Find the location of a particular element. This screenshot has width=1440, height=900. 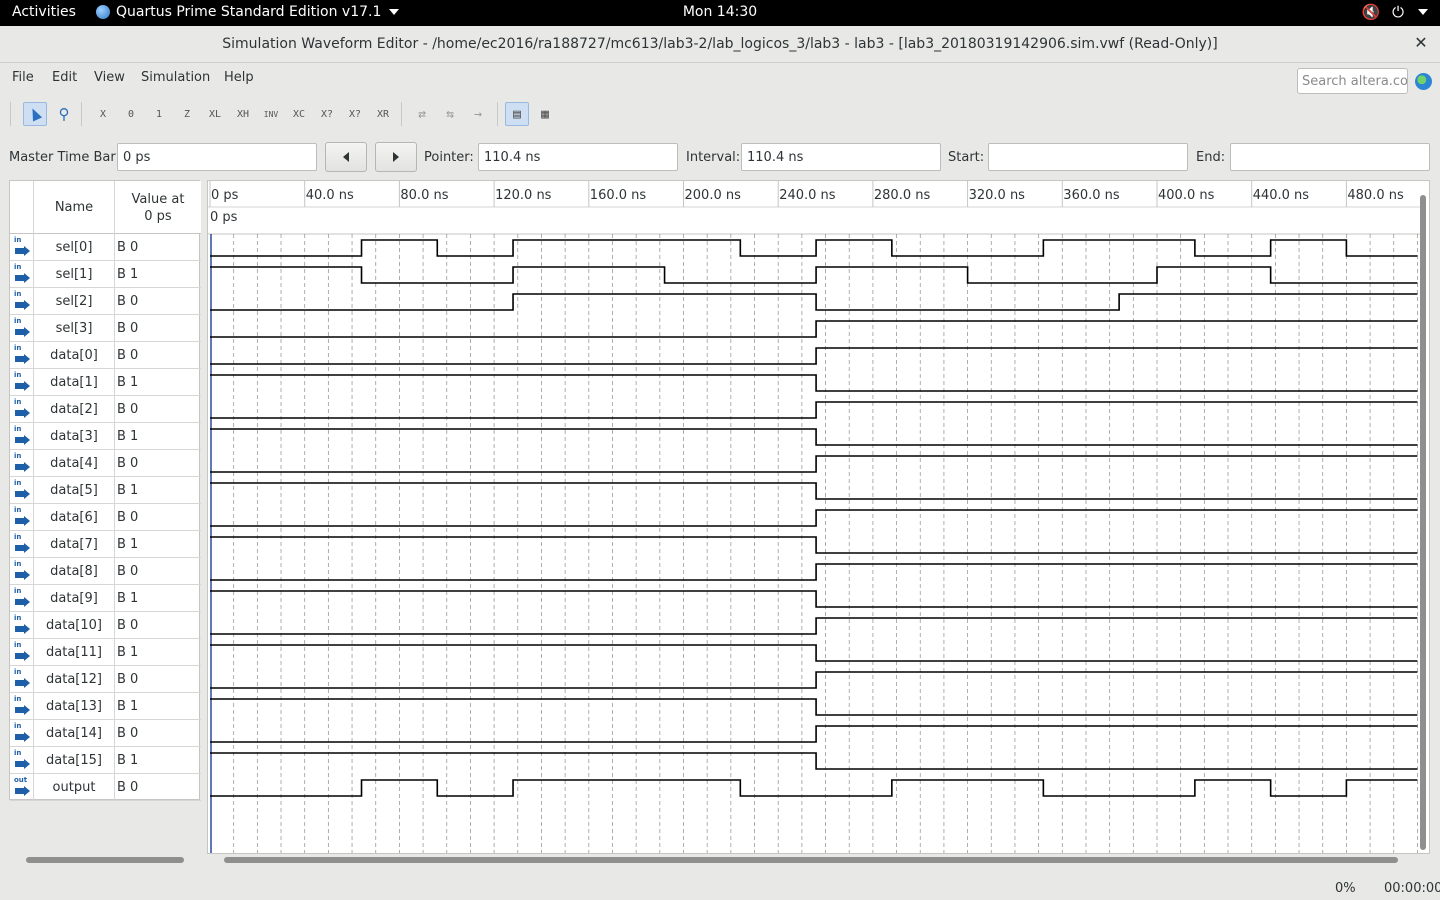

menu-edit: Edit is located at coordinates (64, 77).